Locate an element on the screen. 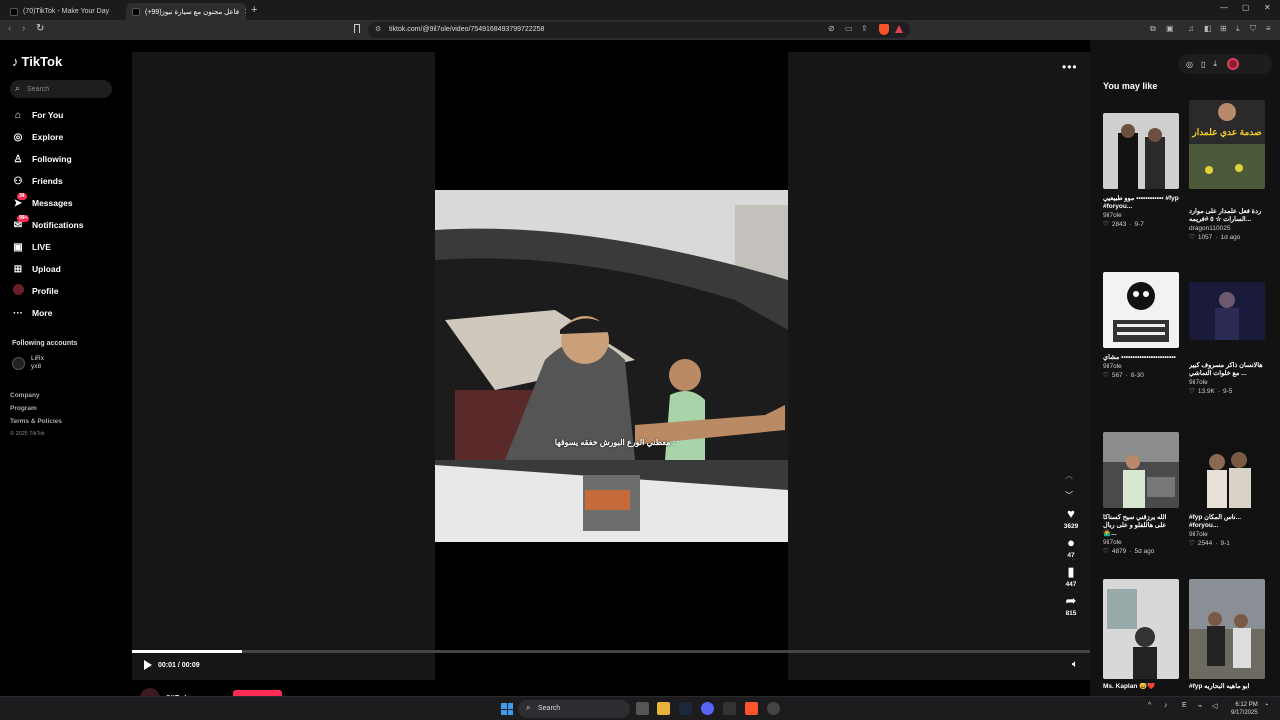 The height and width of the screenshot is (720, 1280). task-view-icon is located at coordinates (642, 708).